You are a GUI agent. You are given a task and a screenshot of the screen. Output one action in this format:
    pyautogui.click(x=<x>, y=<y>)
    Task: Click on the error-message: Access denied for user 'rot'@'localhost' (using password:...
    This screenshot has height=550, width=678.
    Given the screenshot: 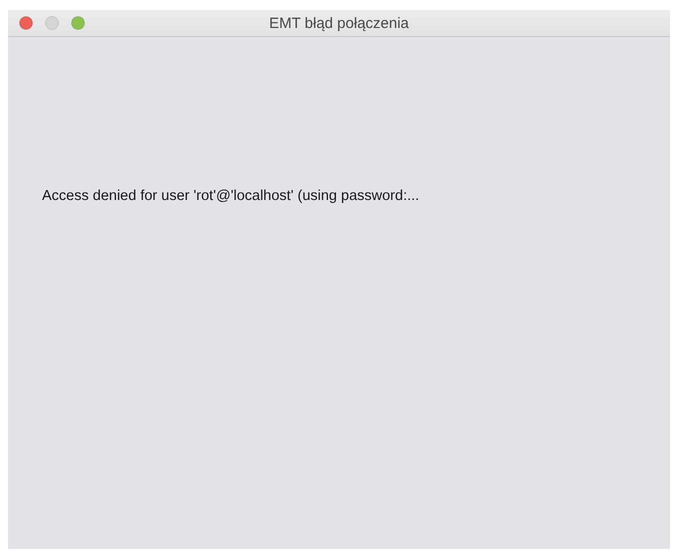 What is the action you would take?
    pyautogui.click(x=231, y=196)
    